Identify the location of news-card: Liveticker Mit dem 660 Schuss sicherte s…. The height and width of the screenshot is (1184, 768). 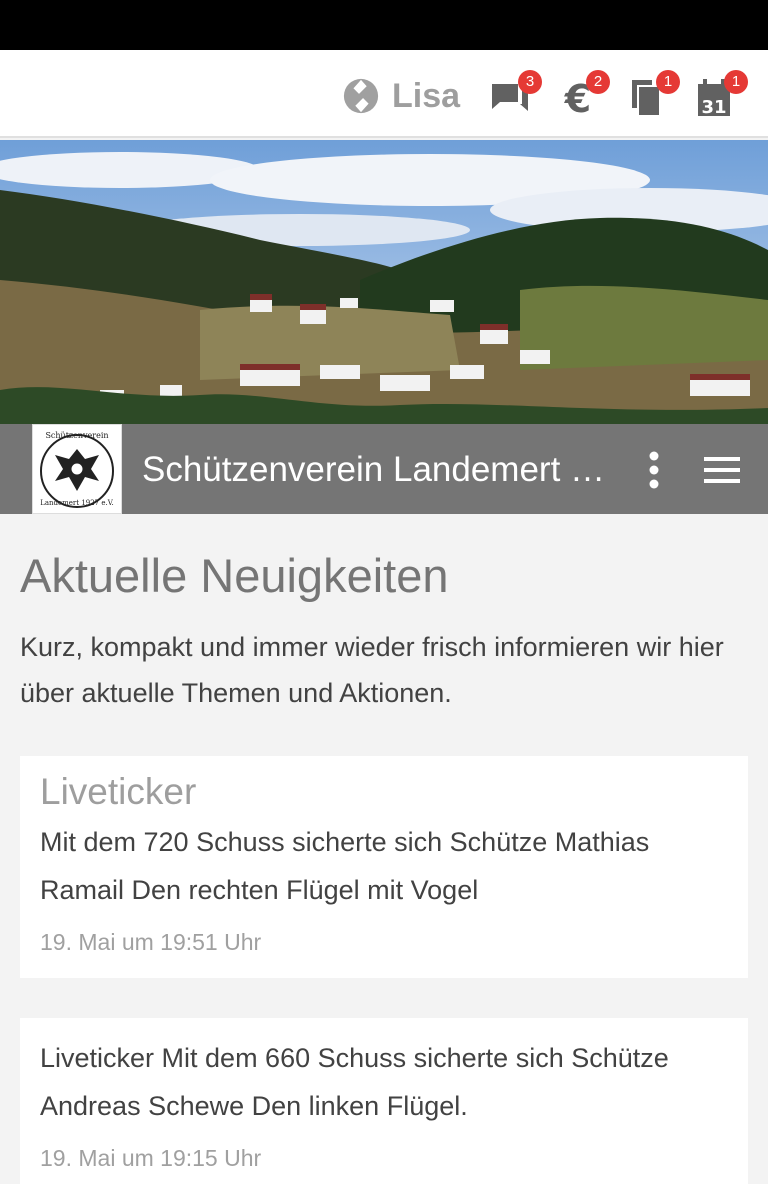
(384, 1101).